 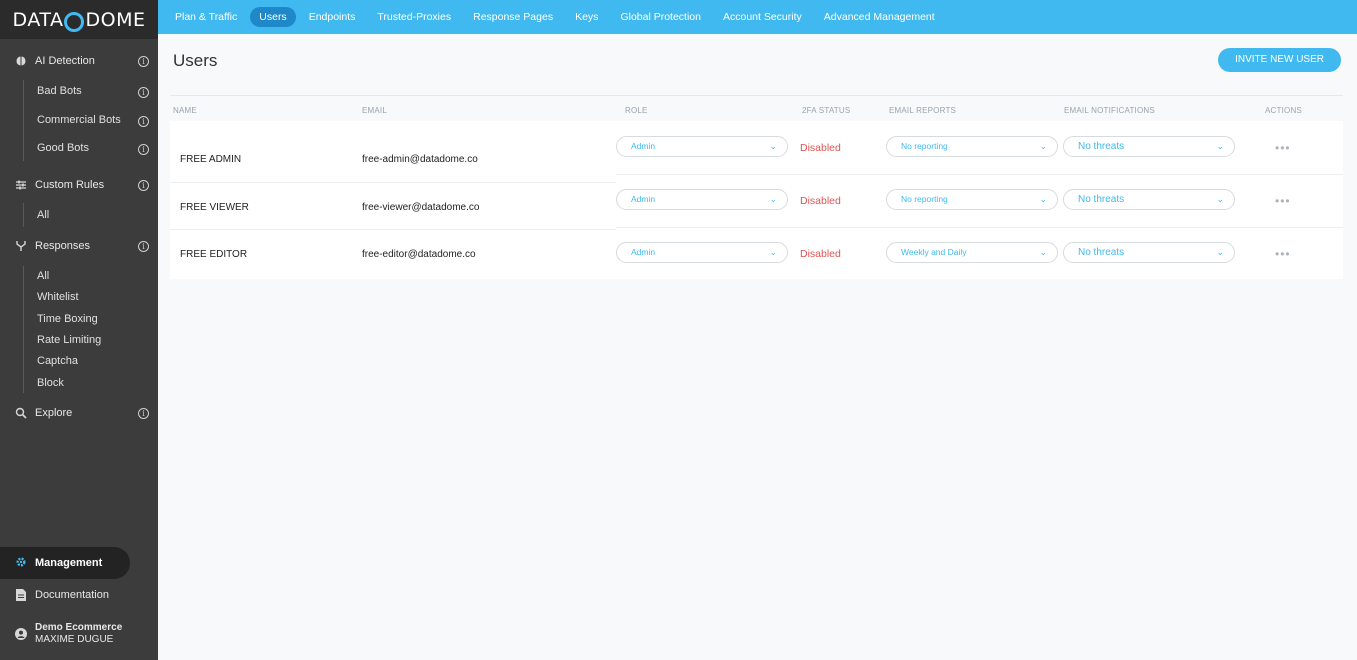 What do you see at coordinates (195, 60) in the screenshot?
I see `page-title: Users` at bounding box center [195, 60].